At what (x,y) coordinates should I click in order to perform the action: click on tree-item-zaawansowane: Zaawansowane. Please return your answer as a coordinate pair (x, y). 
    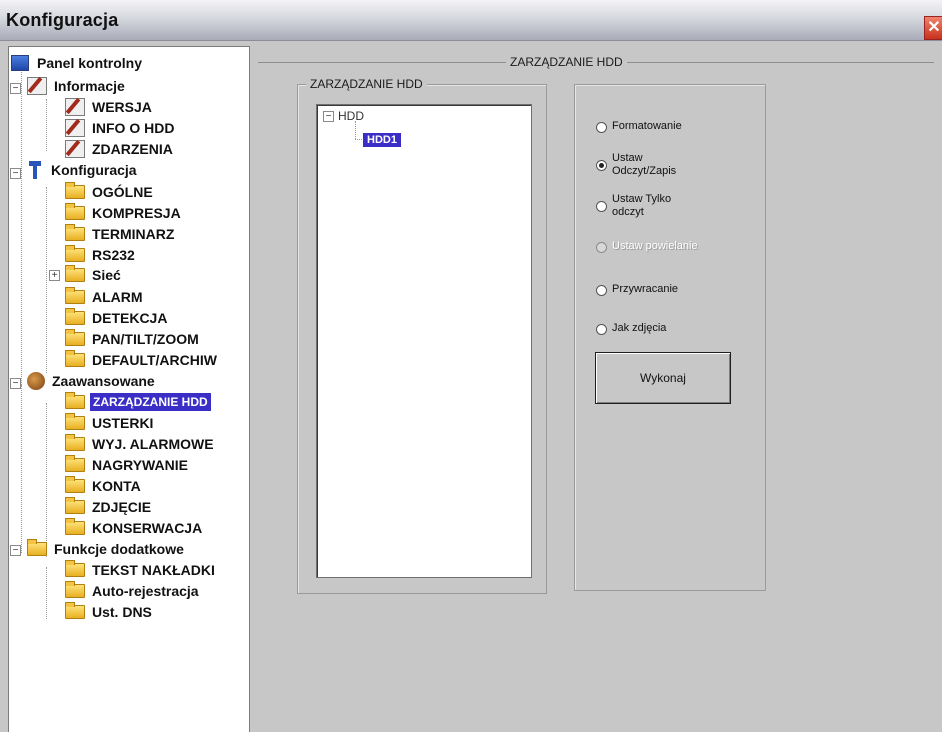
    Looking at the image, I should click on (92, 381).